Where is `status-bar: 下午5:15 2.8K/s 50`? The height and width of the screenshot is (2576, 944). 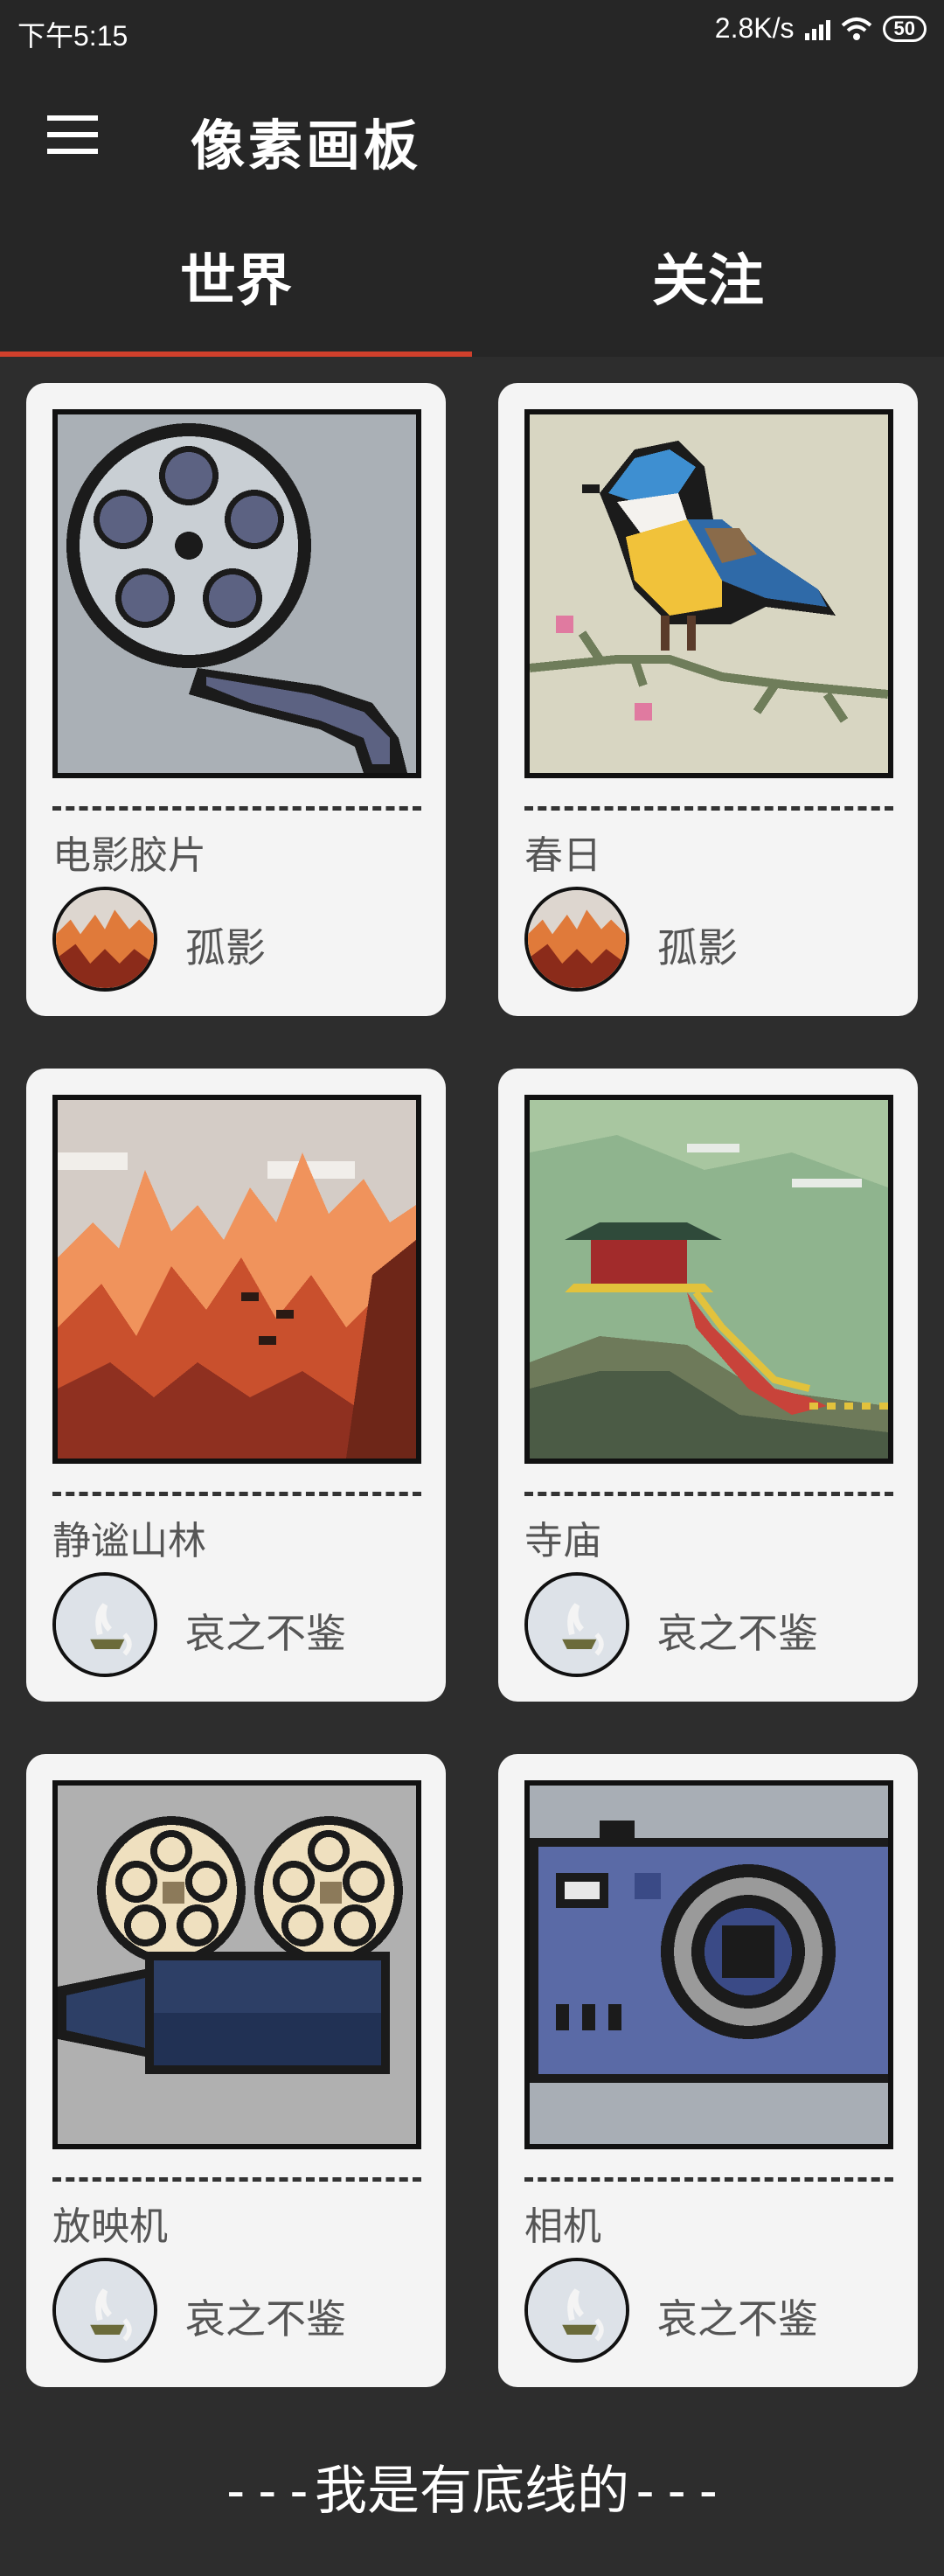
status-bar: 下午5:15 2.8K/s 50 is located at coordinates (472, 31).